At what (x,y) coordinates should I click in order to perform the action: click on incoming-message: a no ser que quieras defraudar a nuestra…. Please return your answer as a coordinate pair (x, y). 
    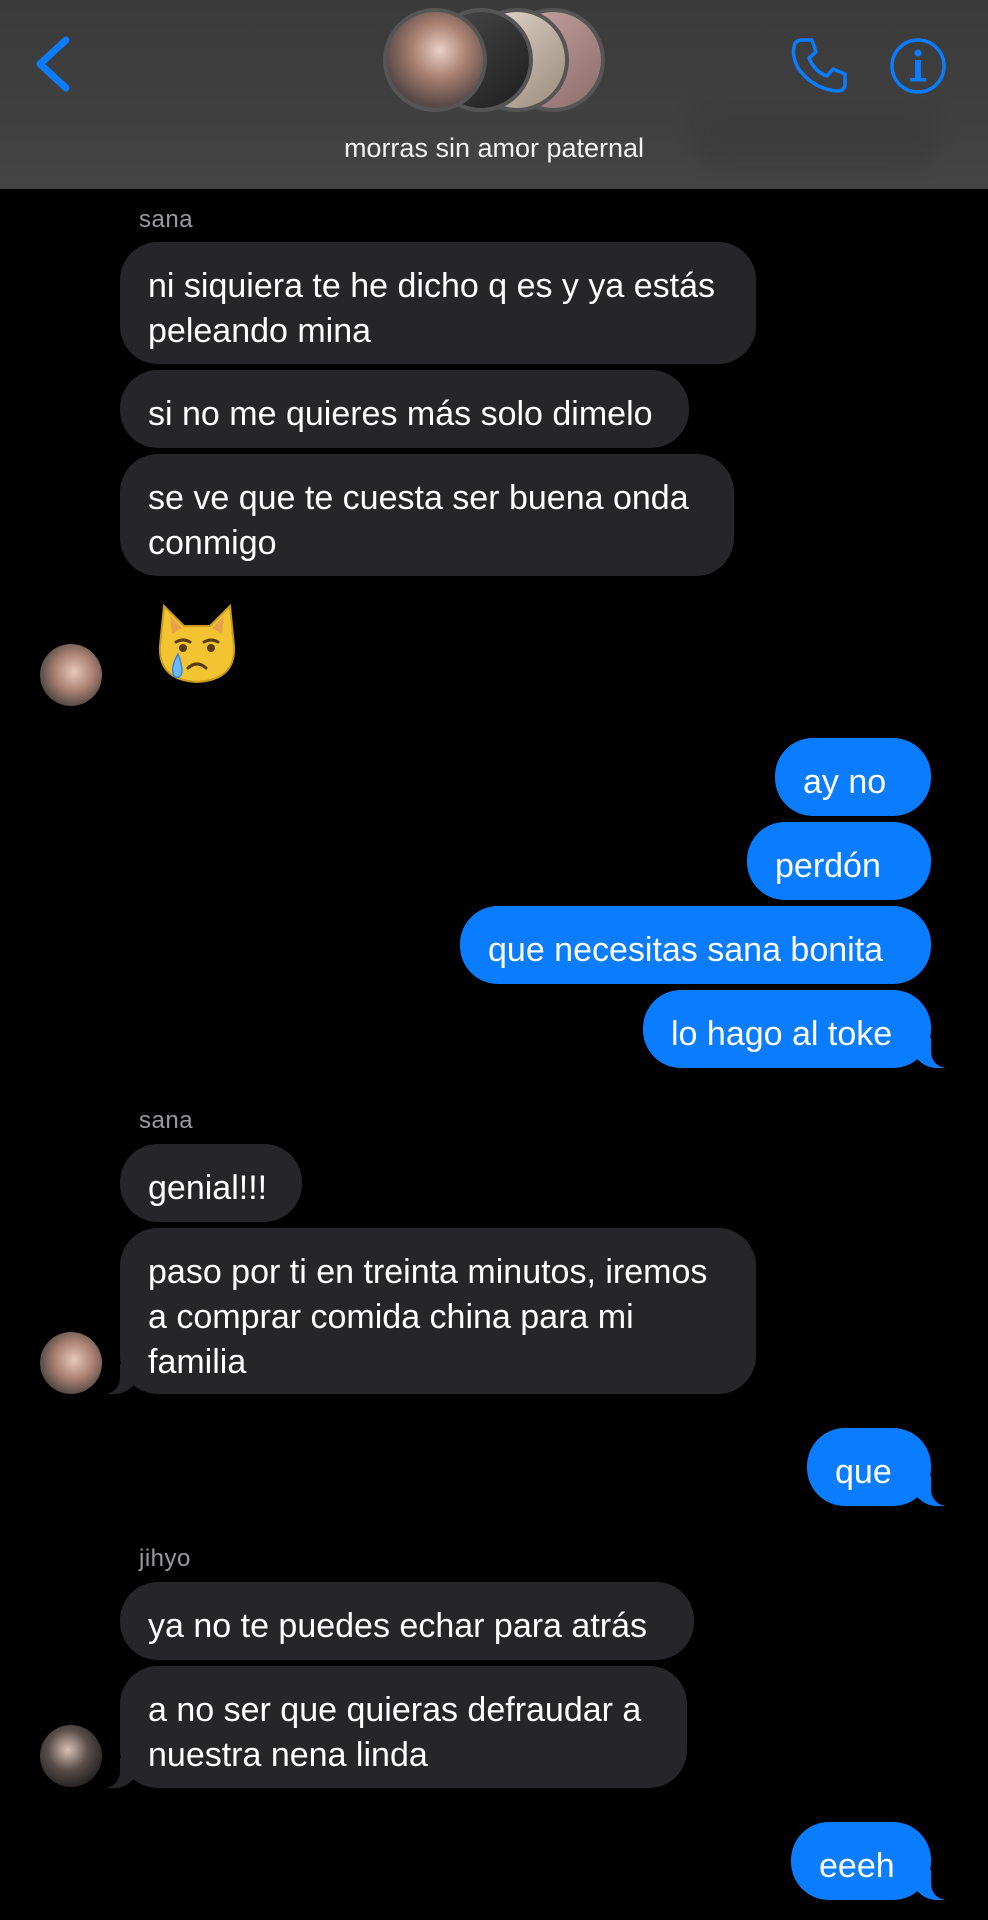
    Looking at the image, I should click on (391, 1727).